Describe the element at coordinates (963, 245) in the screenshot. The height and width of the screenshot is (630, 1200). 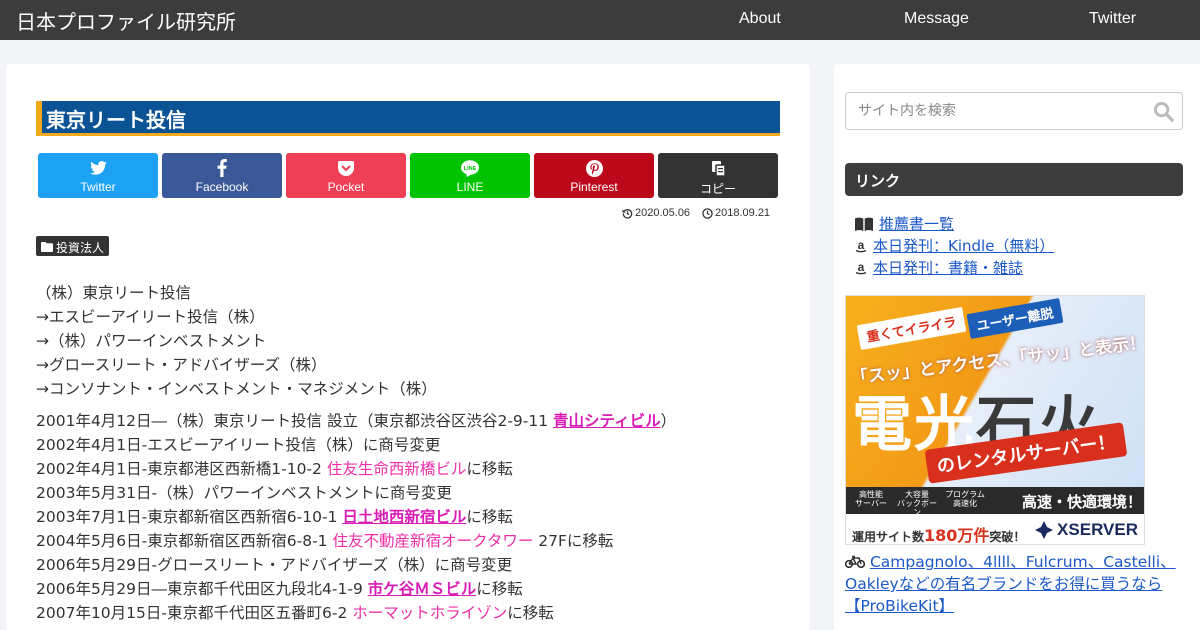
I see `sidebar-link-text: 本日発刊：Kindle（無料）` at that location.